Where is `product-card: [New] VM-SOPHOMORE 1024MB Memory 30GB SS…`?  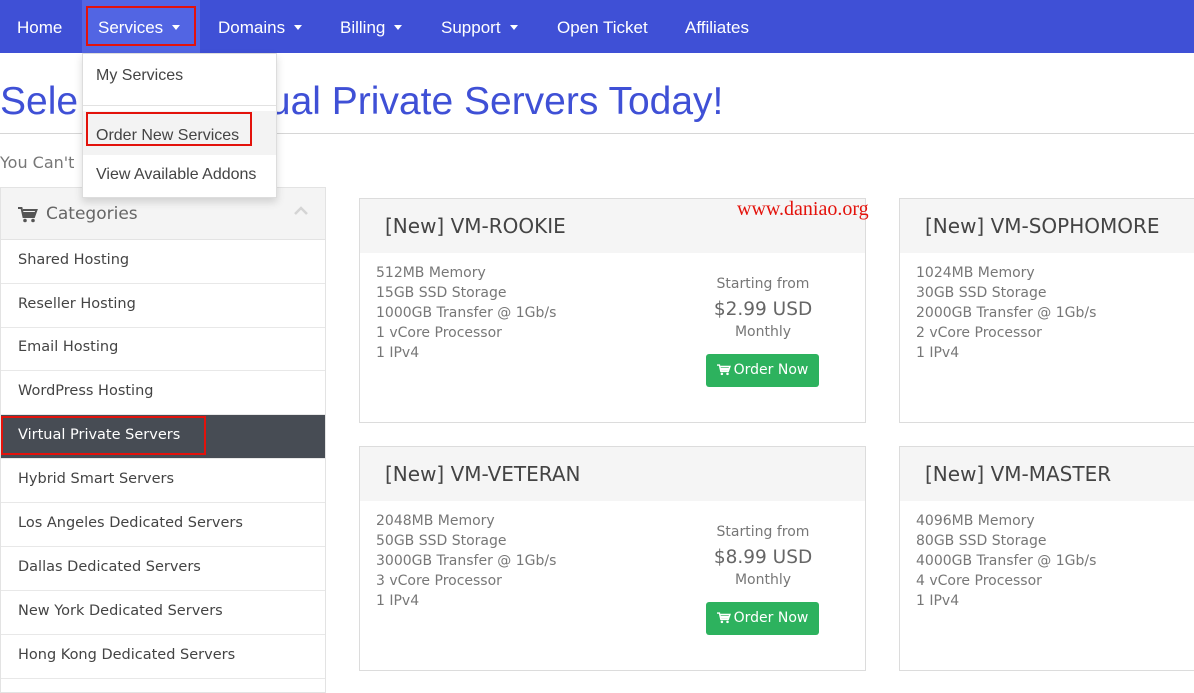
product-card: [New] VM-SOPHOMORE 1024MB Memory 30GB SS… is located at coordinates (1046, 310).